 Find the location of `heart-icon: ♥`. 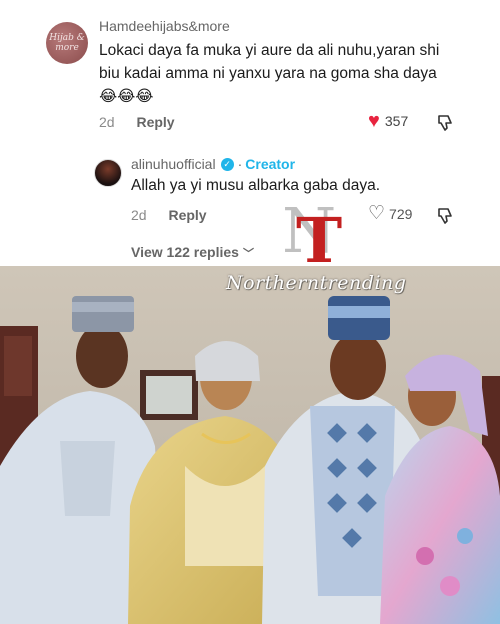

heart-icon: ♥ is located at coordinates (374, 121).